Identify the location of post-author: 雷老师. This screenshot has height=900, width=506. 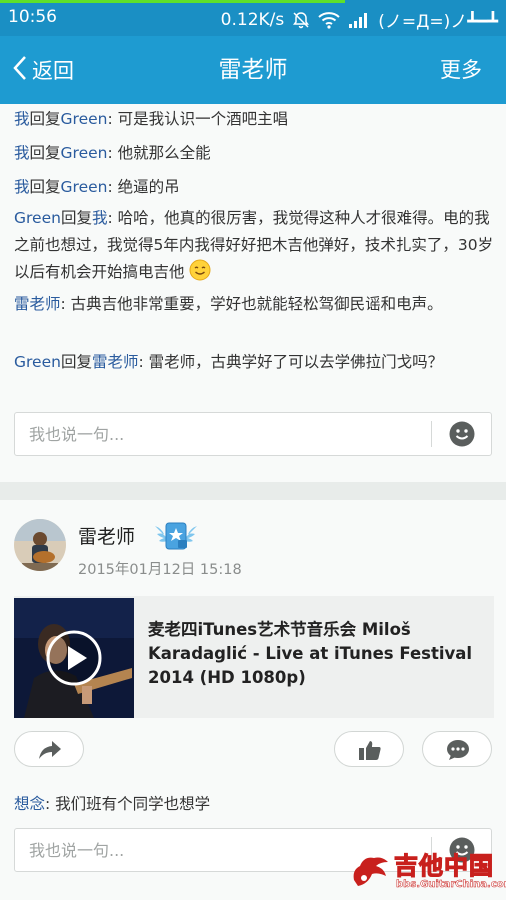
(106, 535).